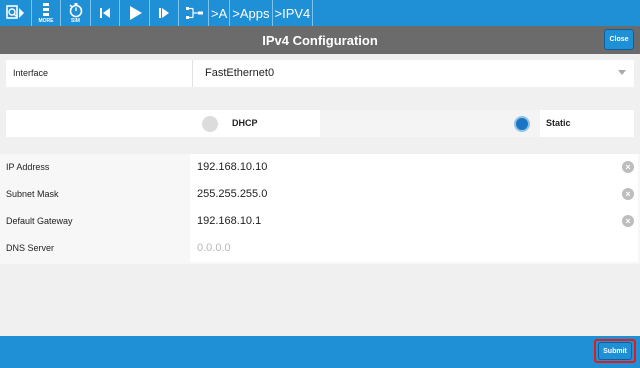  What do you see at coordinates (240, 73) in the screenshot?
I see `interface-value: FastEthernet0` at bounding box center [240, 73].